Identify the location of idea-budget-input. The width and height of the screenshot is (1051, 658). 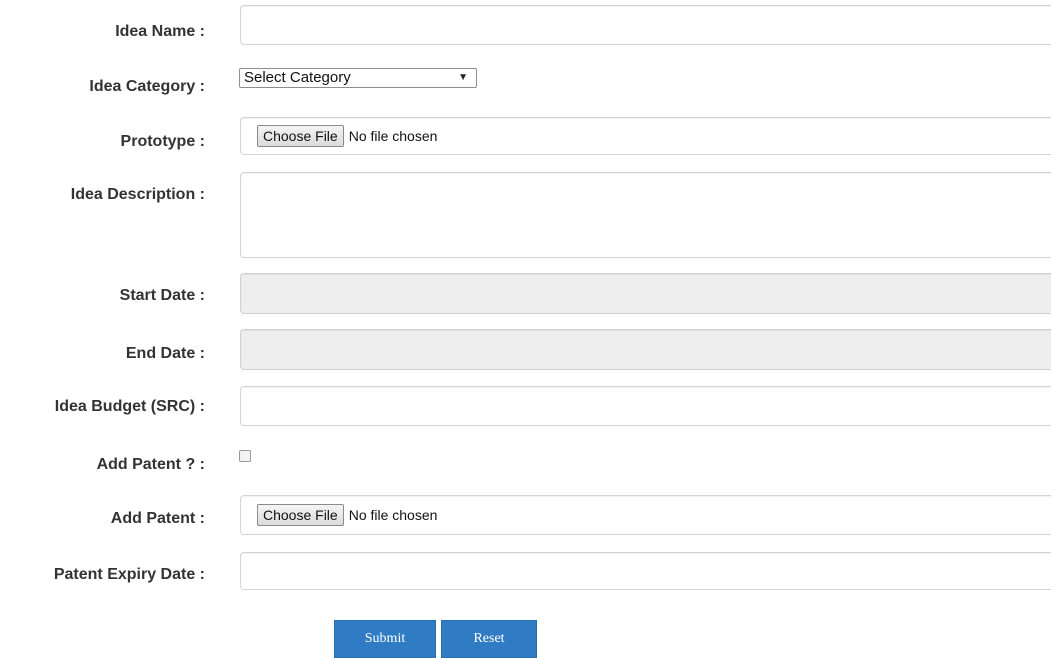
(645, 406).